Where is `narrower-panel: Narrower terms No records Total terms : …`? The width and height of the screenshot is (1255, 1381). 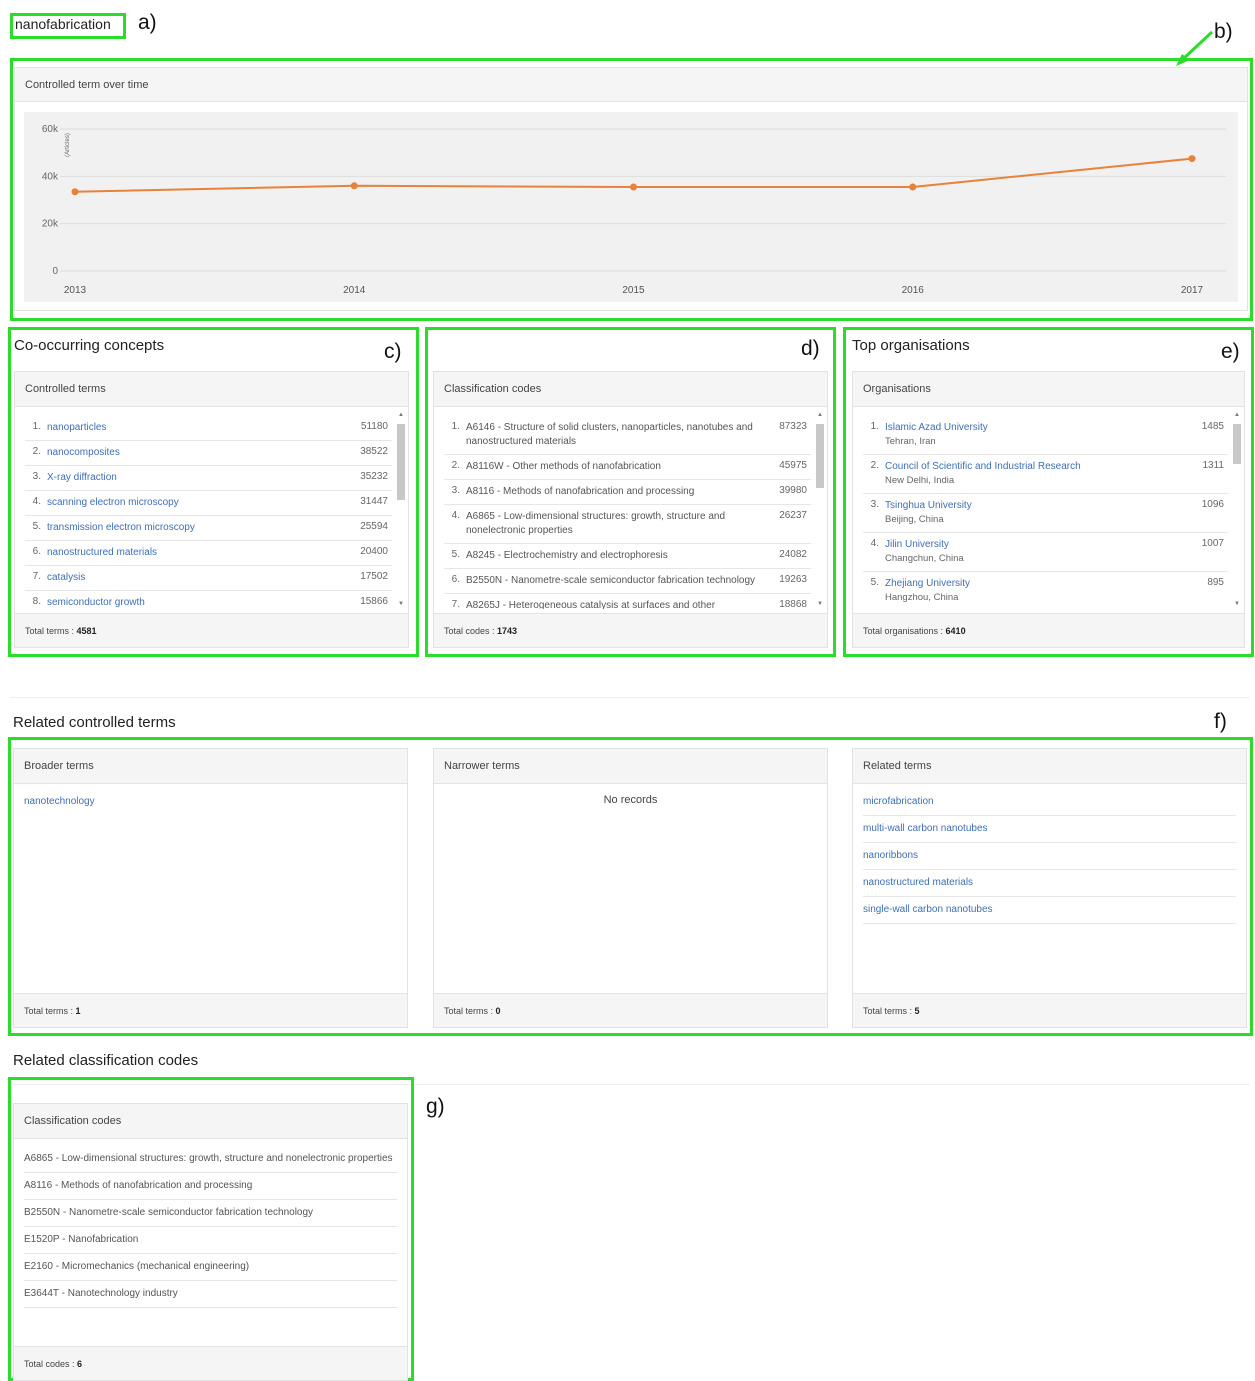
narrower-panel: Narrower terms No records Total terms : … is located at coordinates (630, 888).